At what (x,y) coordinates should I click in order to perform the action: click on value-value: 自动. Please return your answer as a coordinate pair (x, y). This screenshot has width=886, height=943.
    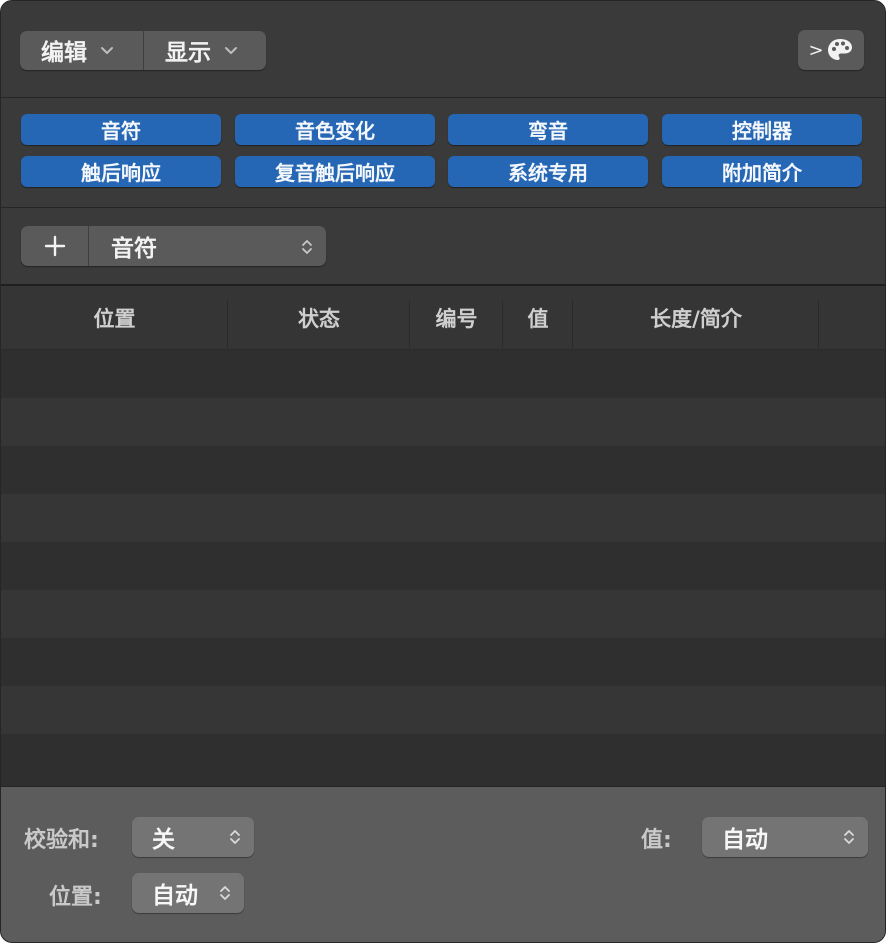
    Looking at the image, I should click on (745, 840).